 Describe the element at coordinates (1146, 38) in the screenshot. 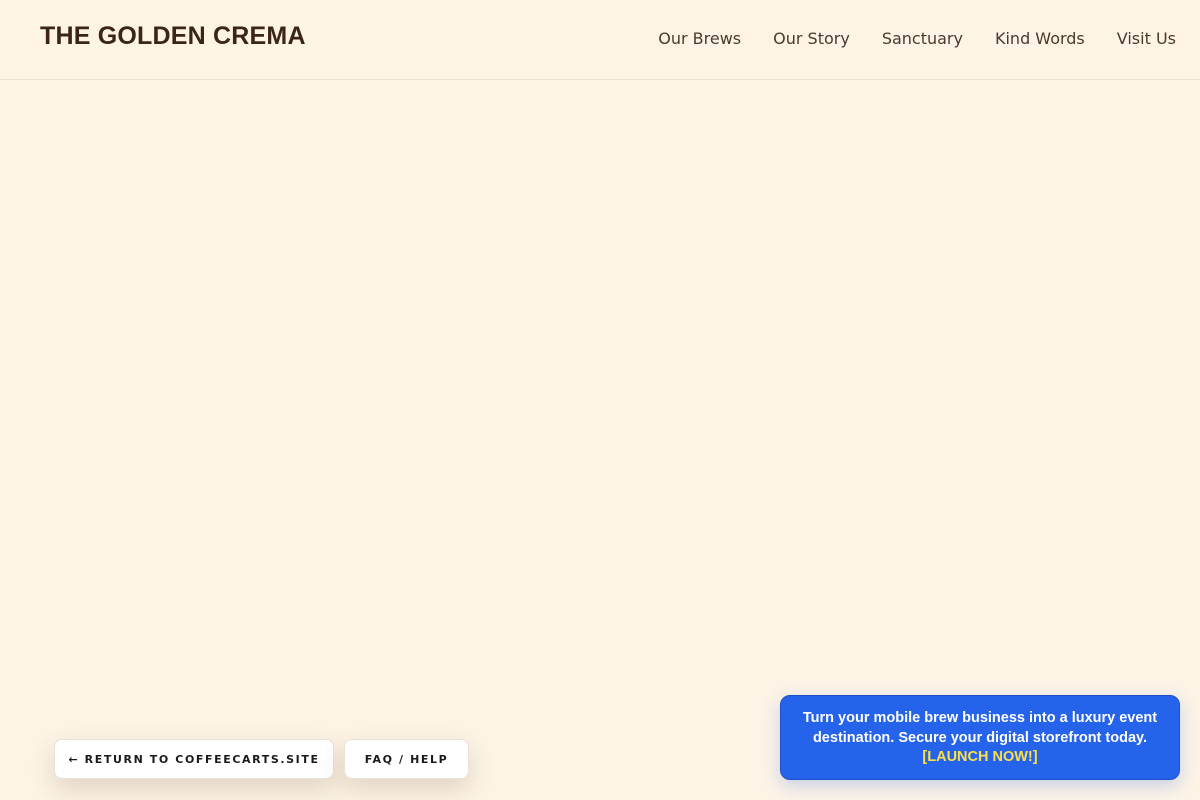

I see `nav-link-visit-us: Visit Us` at that location.